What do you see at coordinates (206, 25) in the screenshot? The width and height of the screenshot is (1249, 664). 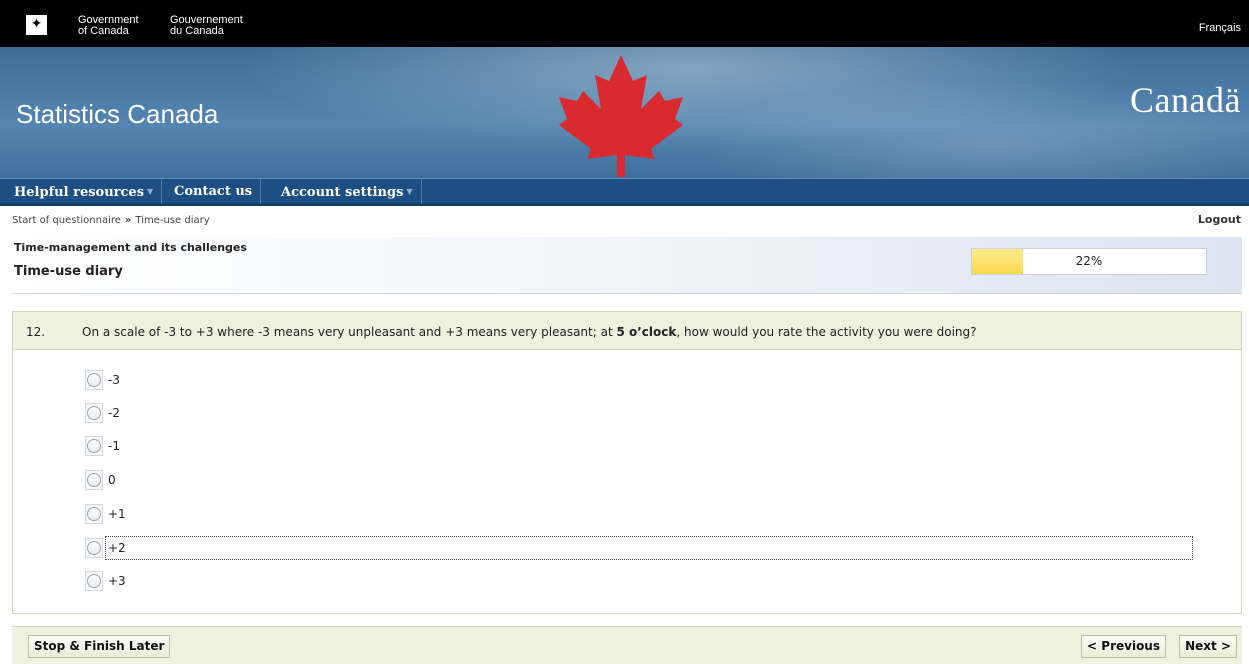 I see `gouvernement-du-canada-signature: Gouvernement du Canada` at bounding box center [206, 25].